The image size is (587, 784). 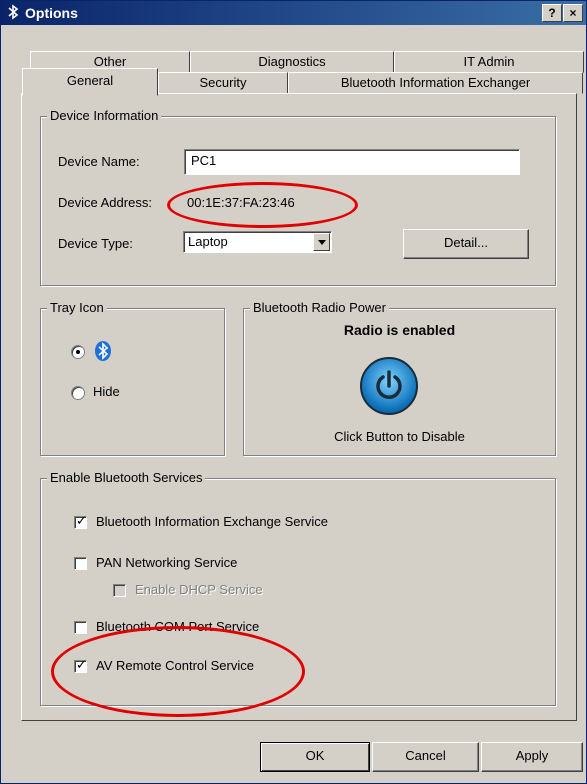 I want to click on radio-hint: Click Button to Disable, so click(x=399, y=436).